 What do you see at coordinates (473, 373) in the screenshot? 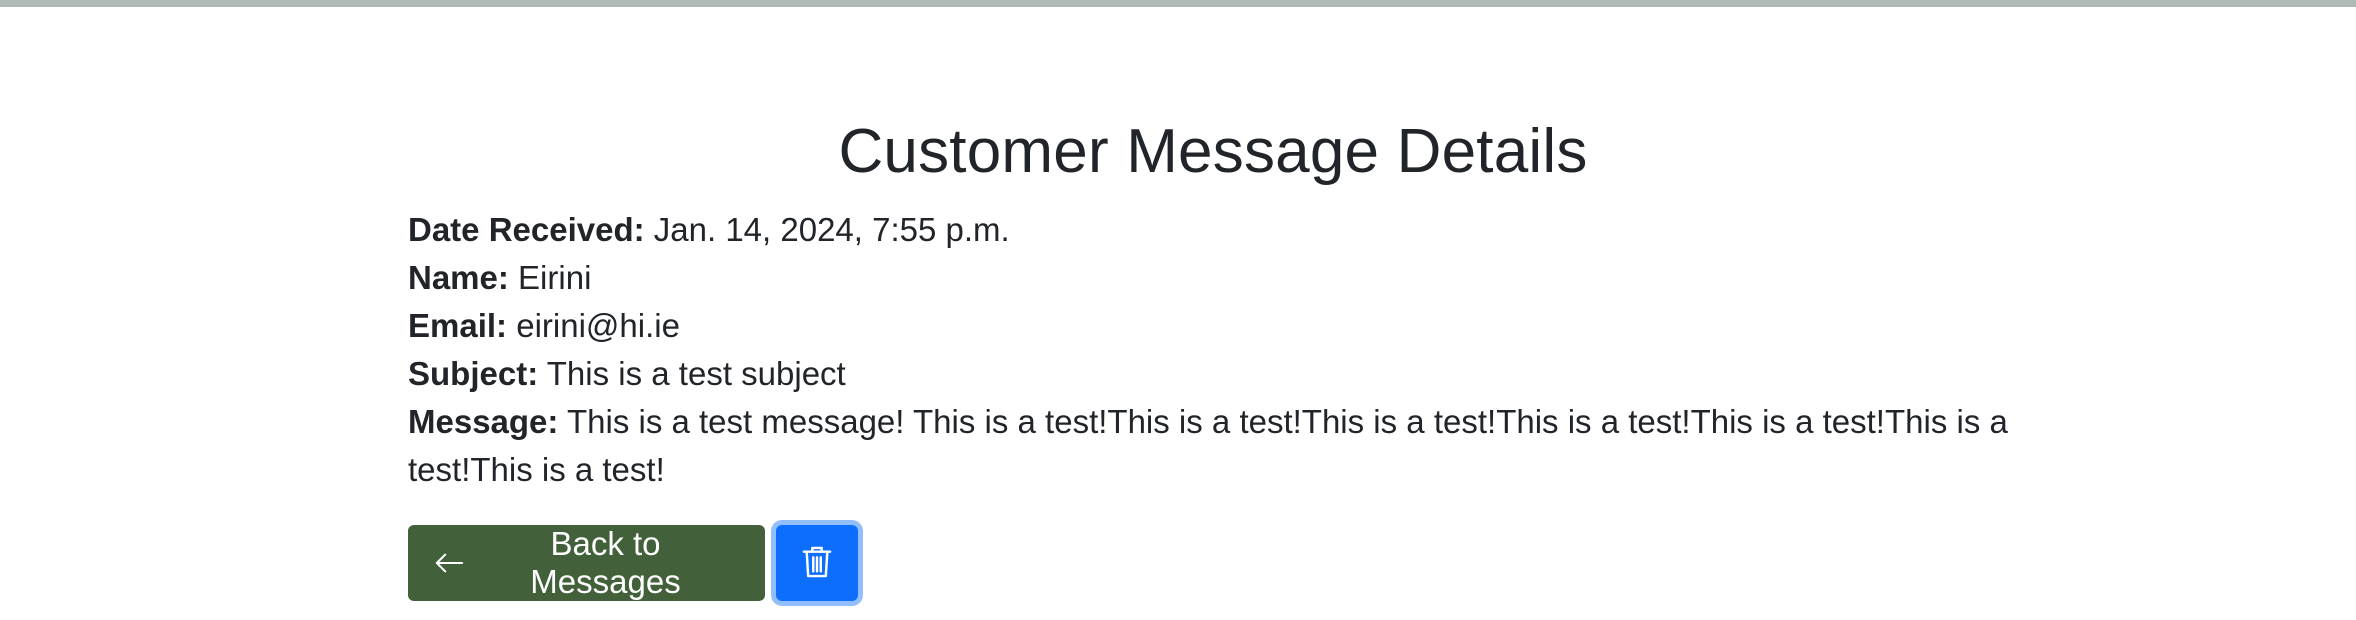
I see `subject-label: Subject:` at bounding box center [473, 373].